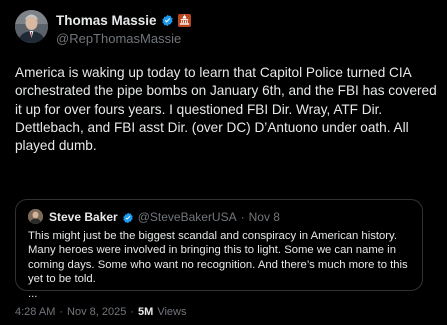  What do you see at coordinates (187, 217) in the screenshot?
I see `quoted-author-handle: @SteveBakerUSA` at bounding box center [187, 217].